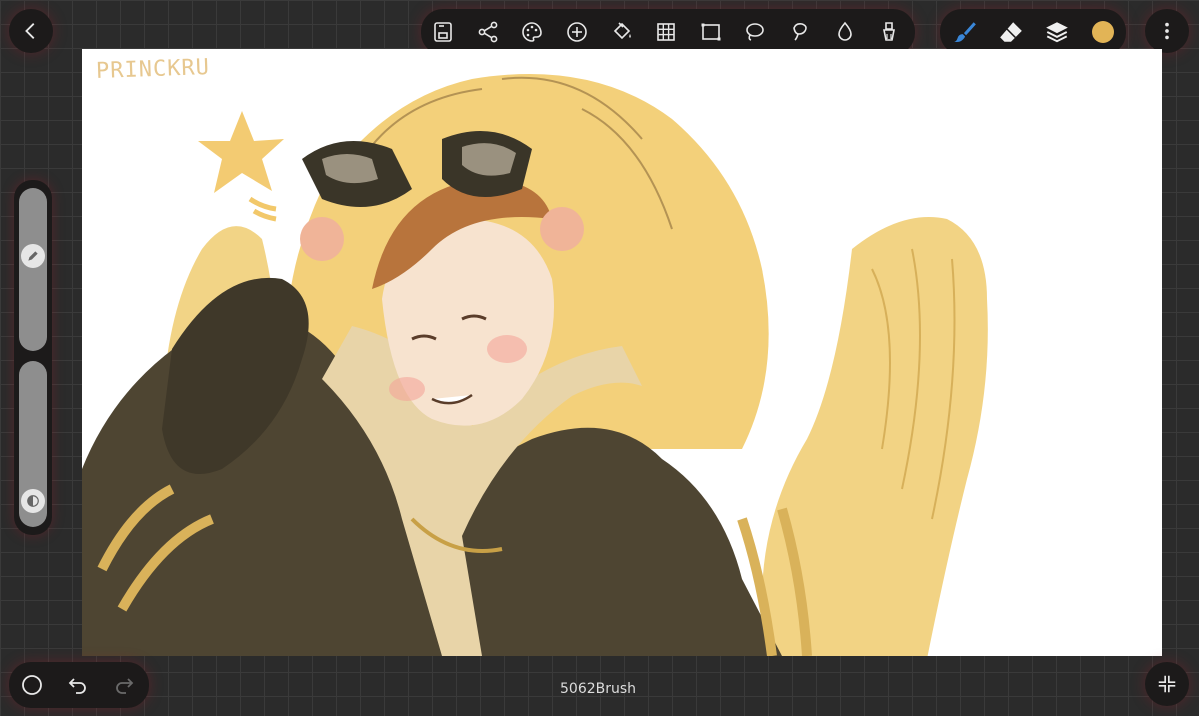 The image size is (1199, 716). I want to click on layers-button, so click(1057, 32).